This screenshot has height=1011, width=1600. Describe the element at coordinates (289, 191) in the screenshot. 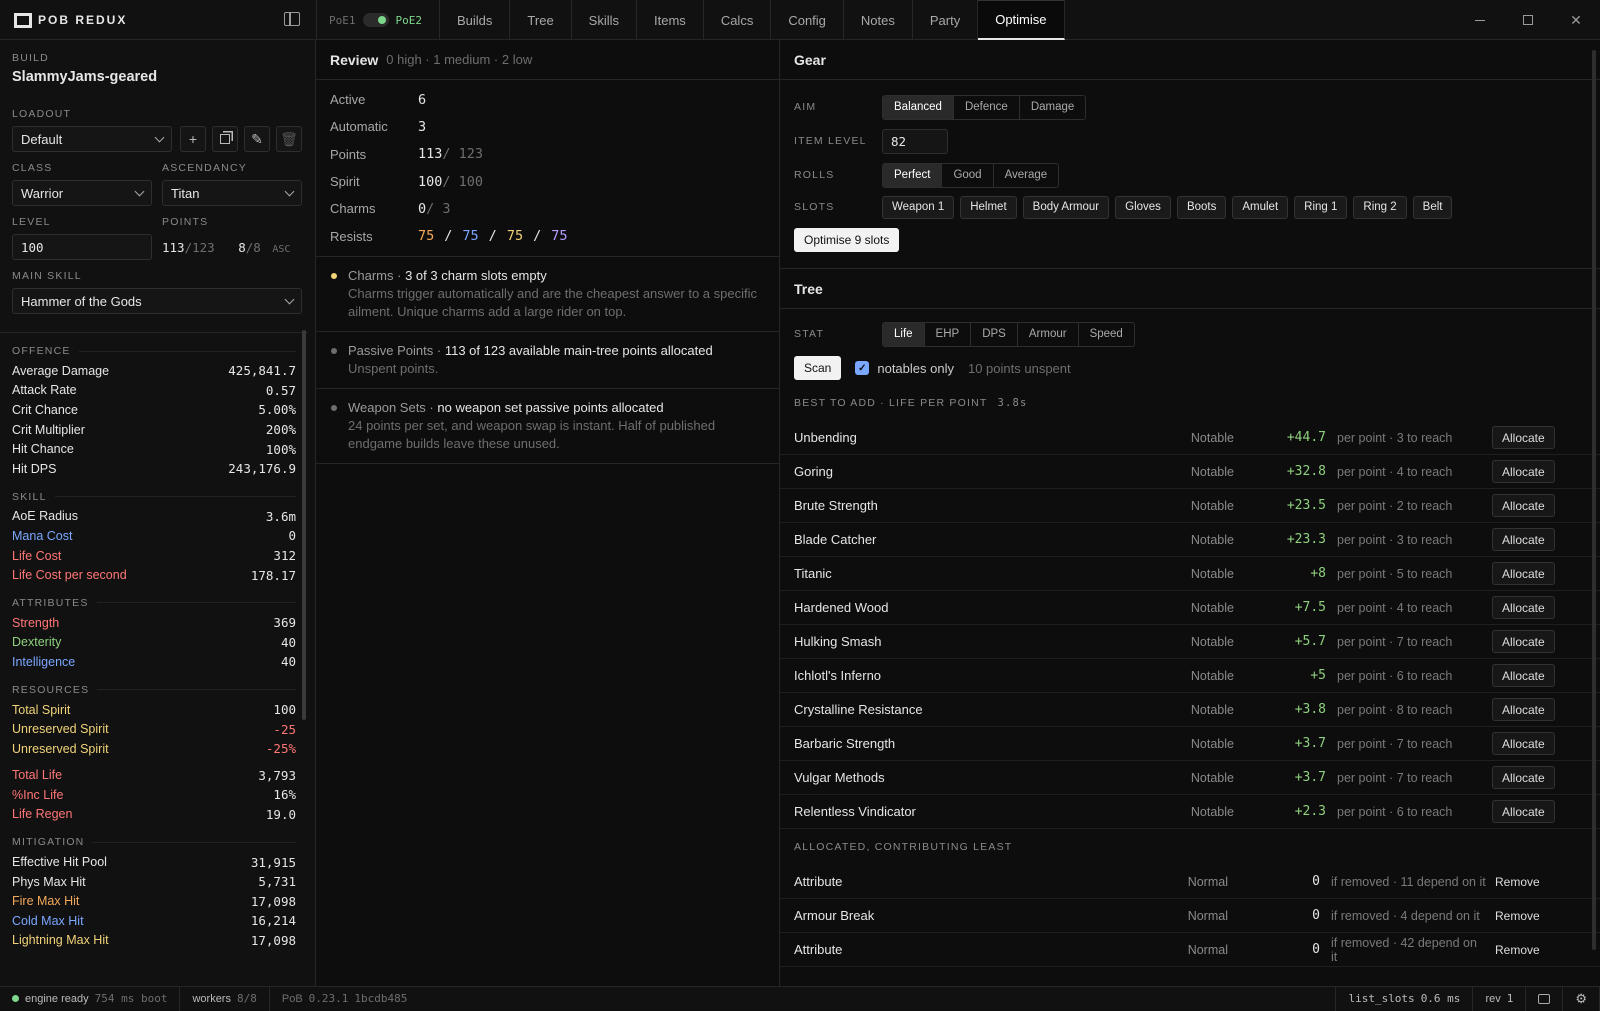

I see `chevron-down-icon` at that location.